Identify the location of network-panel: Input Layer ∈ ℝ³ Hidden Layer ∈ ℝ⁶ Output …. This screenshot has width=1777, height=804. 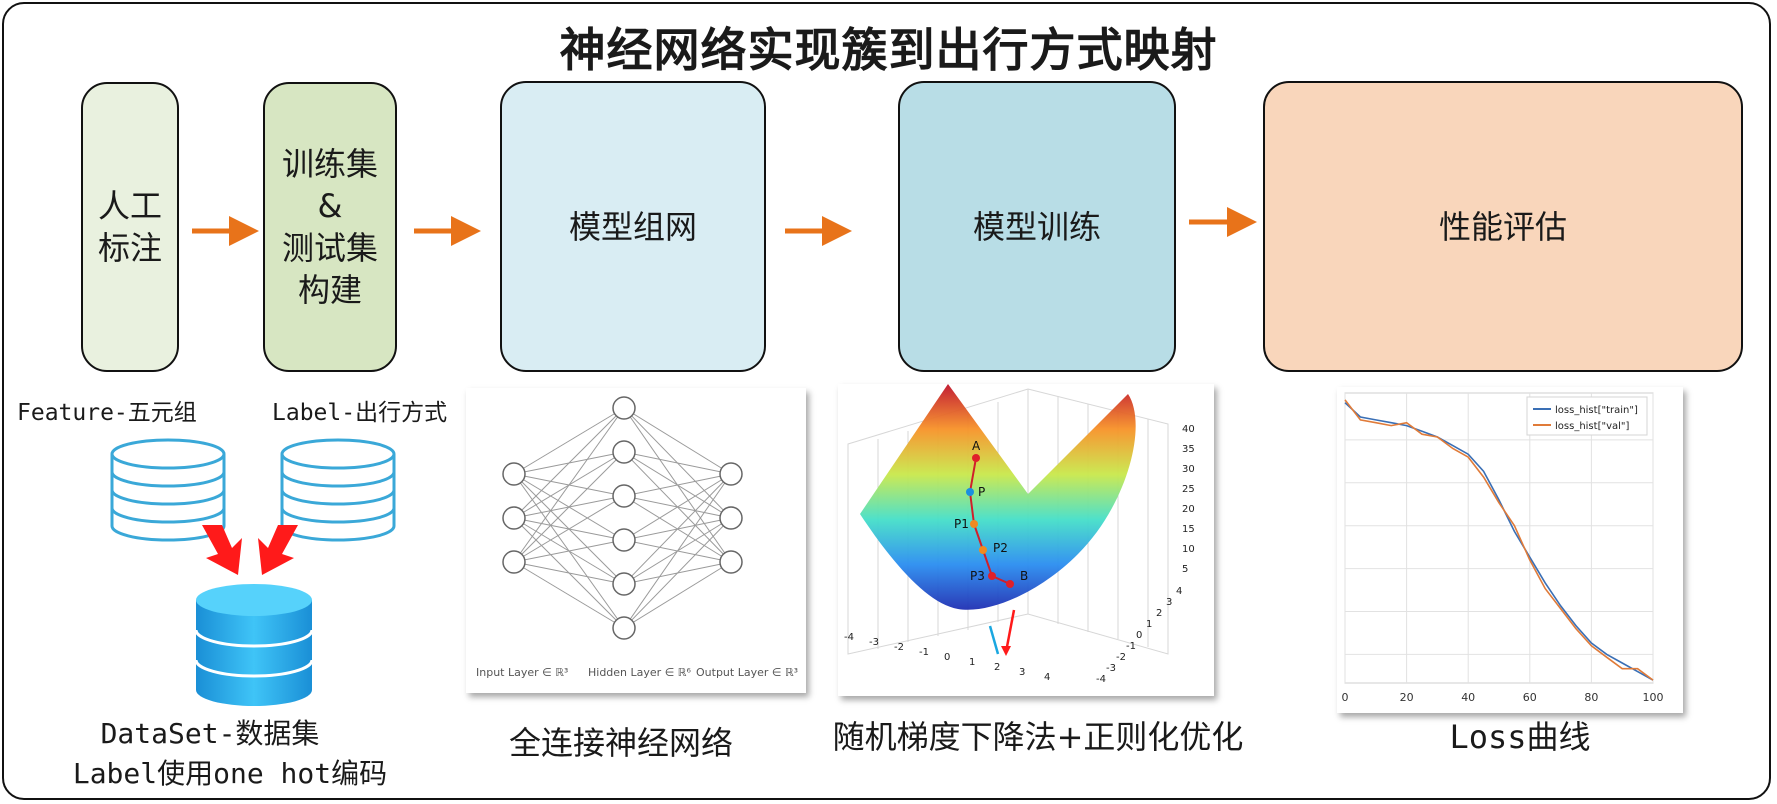
(636, 540).